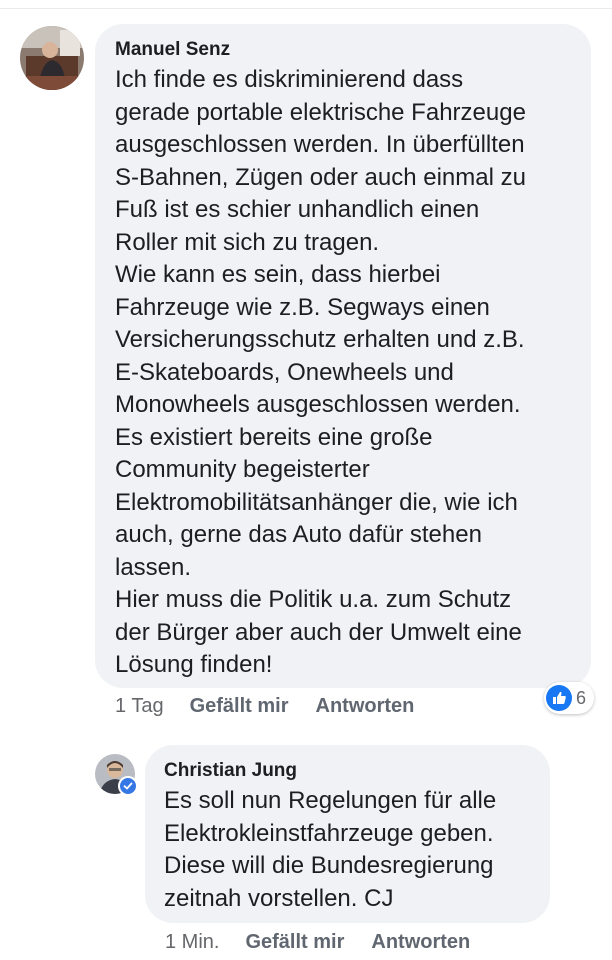  I want to click on comment-timestamp: 1 Min., so click(192, 942).